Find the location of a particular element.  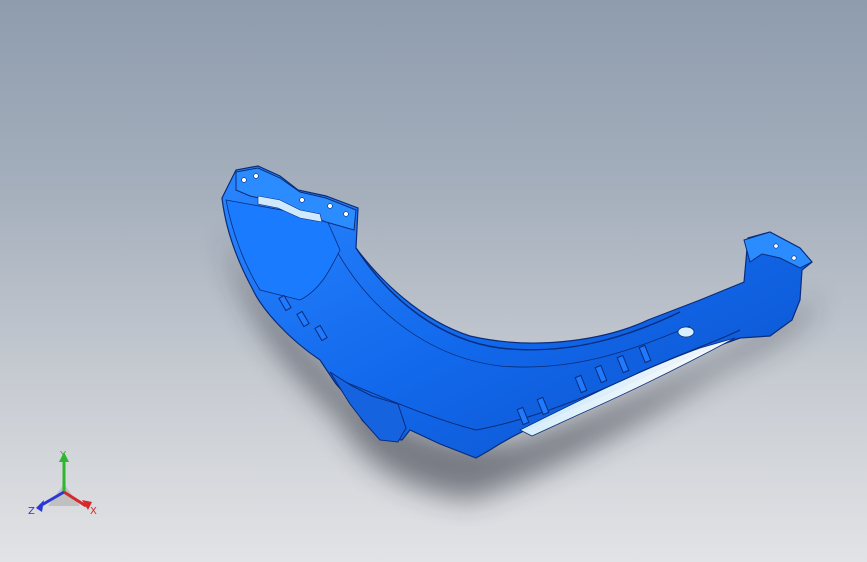

triad-x-label: X is located at coordinates (93, 511).